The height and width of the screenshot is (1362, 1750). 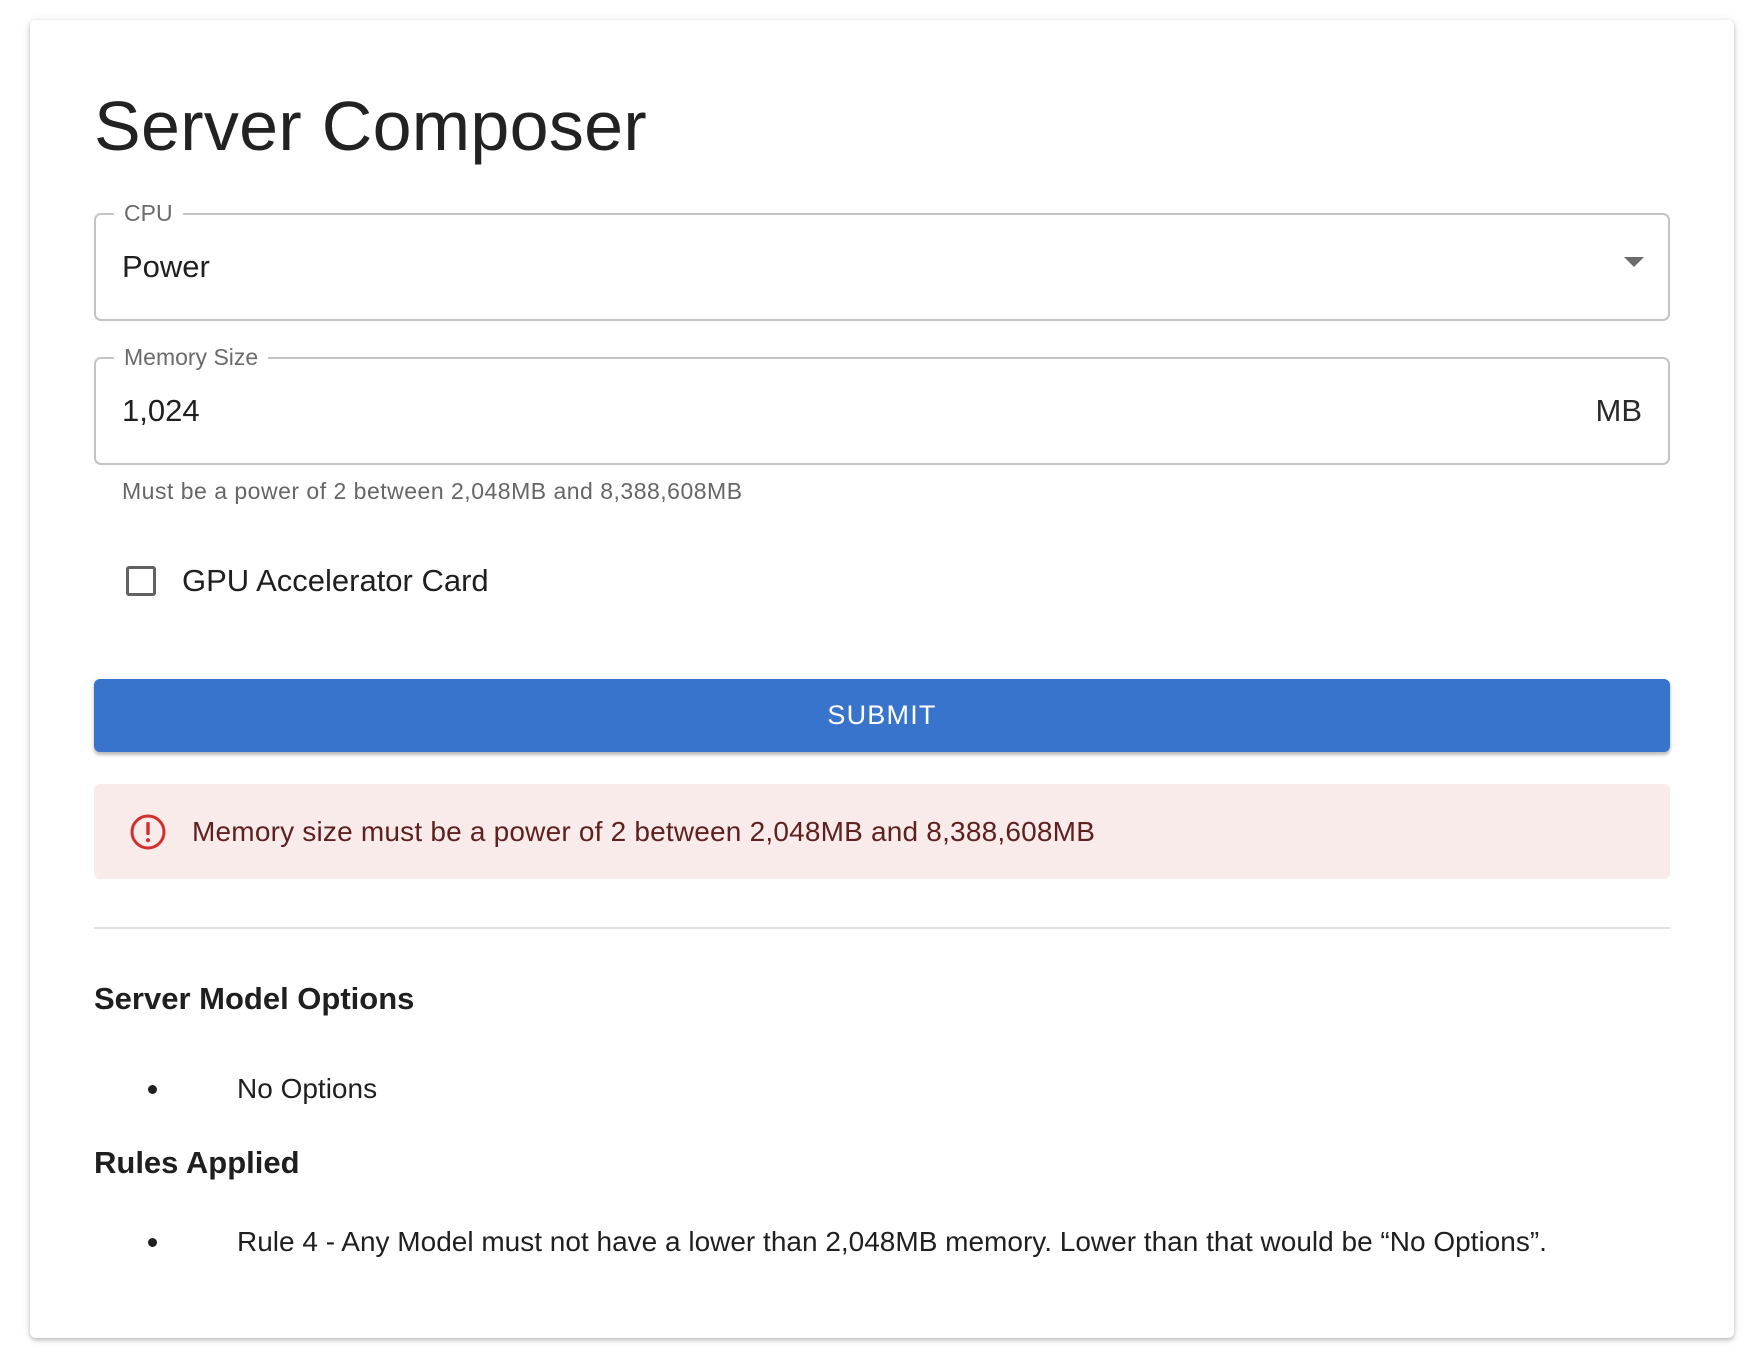 I want to click on server-model-options-heading: Server Model Options, so click(x=254, y=998).